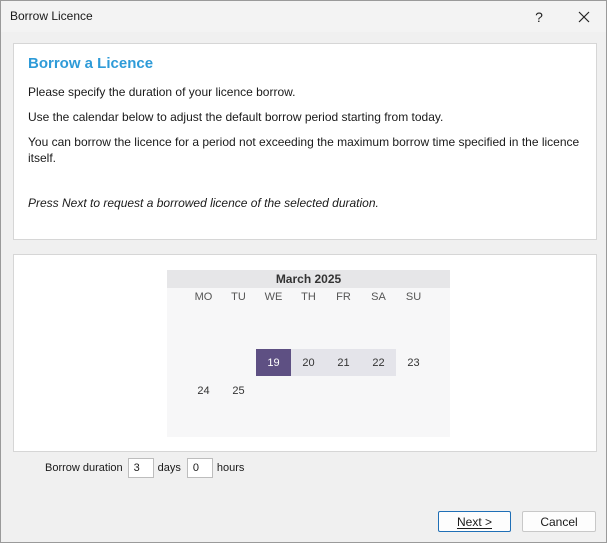 The width and height of the screenshot is (607, 543). What do you see at coordinates (343, 297) in the screenshot?
I see `weekday-label: FR` at bounding box center [343, 297].